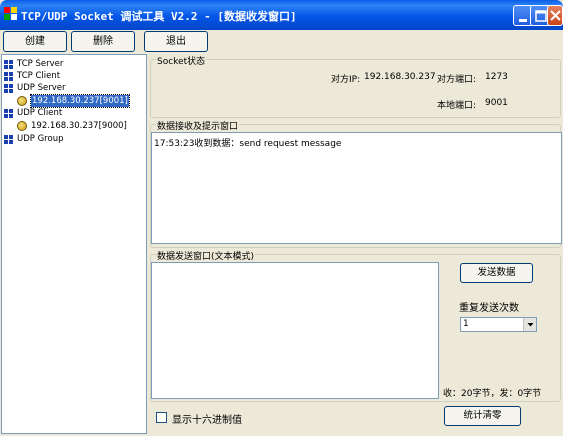  What do you see at coordinates (207, 420) in the screenshot?
I see `show-hex-label: 显示十六进制值` at bounding box center [207, 420].